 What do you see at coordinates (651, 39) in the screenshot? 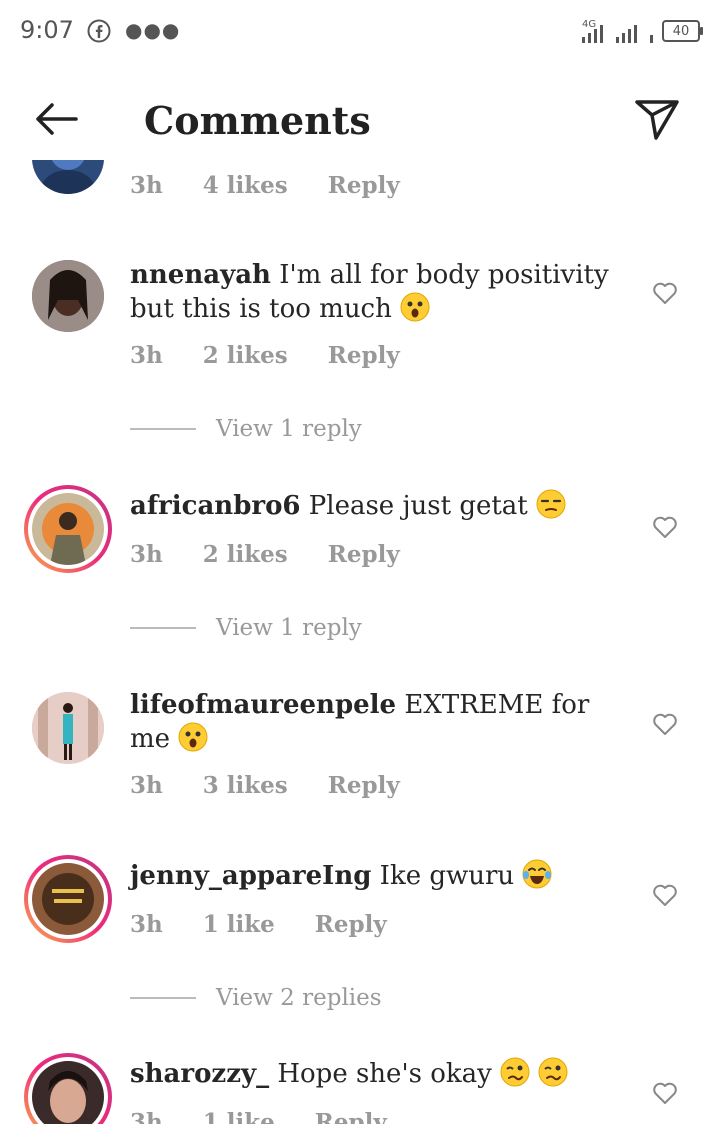
I see `signal-weak-icon` at bounding box center [651, 39].